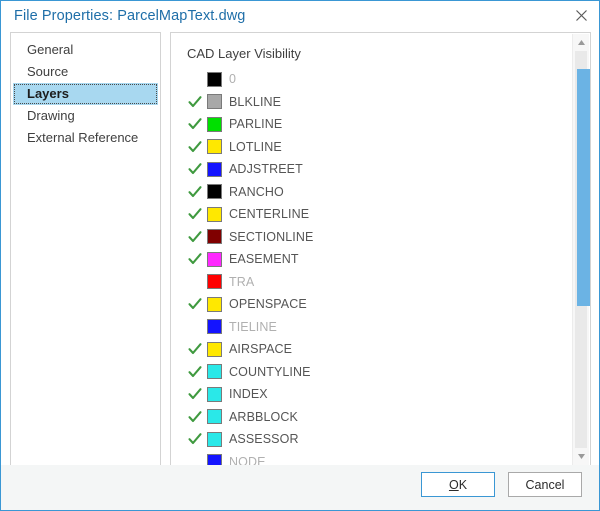 The image size is (600, 511). I want to click on layer-row: TIELINE, so click(371, 327).